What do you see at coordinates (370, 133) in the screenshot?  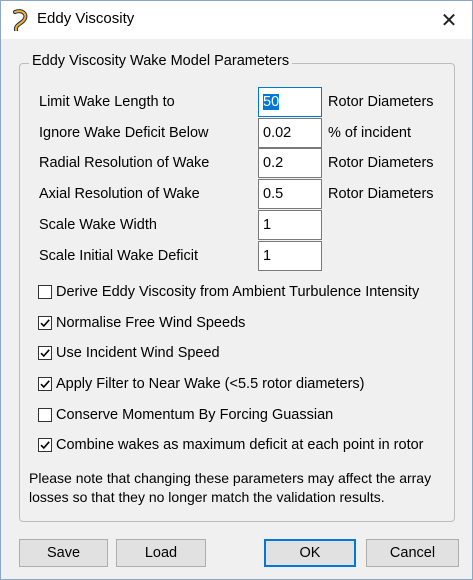 I see `ignore-wake-deficit-unit: % of incident` at bounding box center [370, 133].